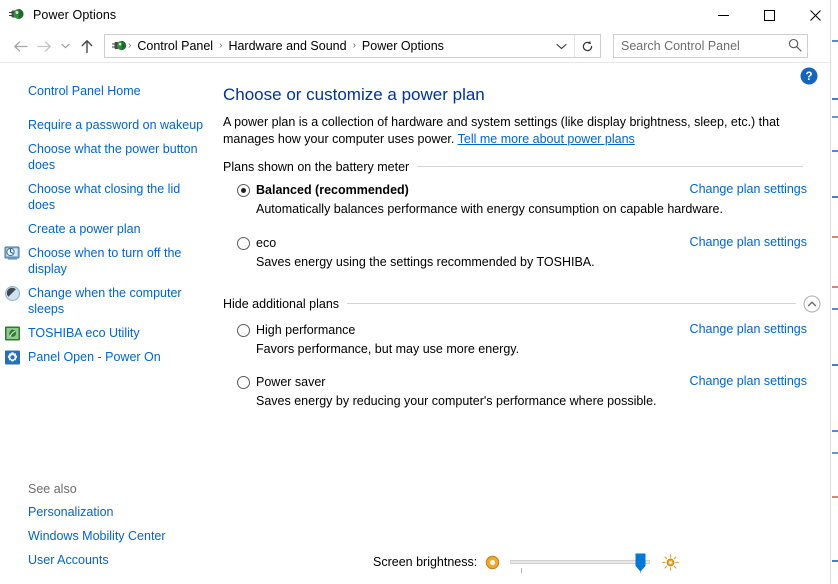  What do you see at coordinates (281, 303) in the screenshot?
I see `group-label: Hide additional plans` at bounding box center [281, 303].